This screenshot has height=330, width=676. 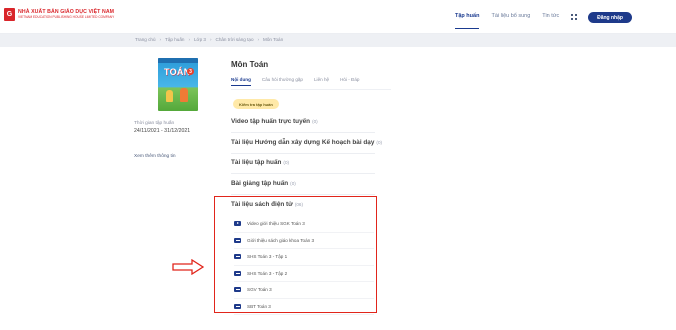 I want to click on nav-item-tin-tuc: Tin tức, so click(x=550, y=16).